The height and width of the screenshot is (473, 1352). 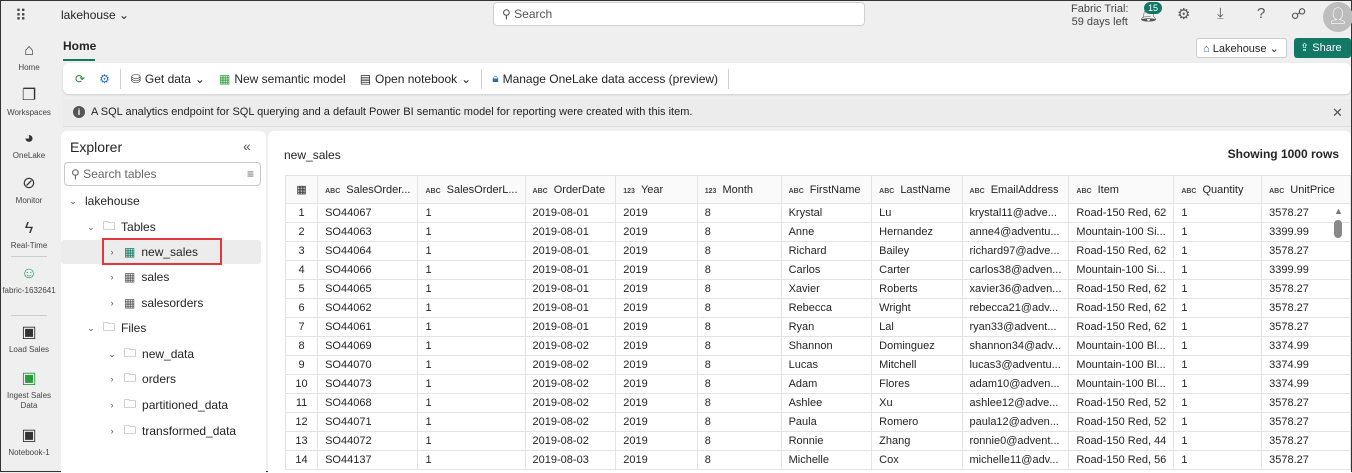 I want to click on app-launcher-icon: ⠿, so click(x=21, y=16).